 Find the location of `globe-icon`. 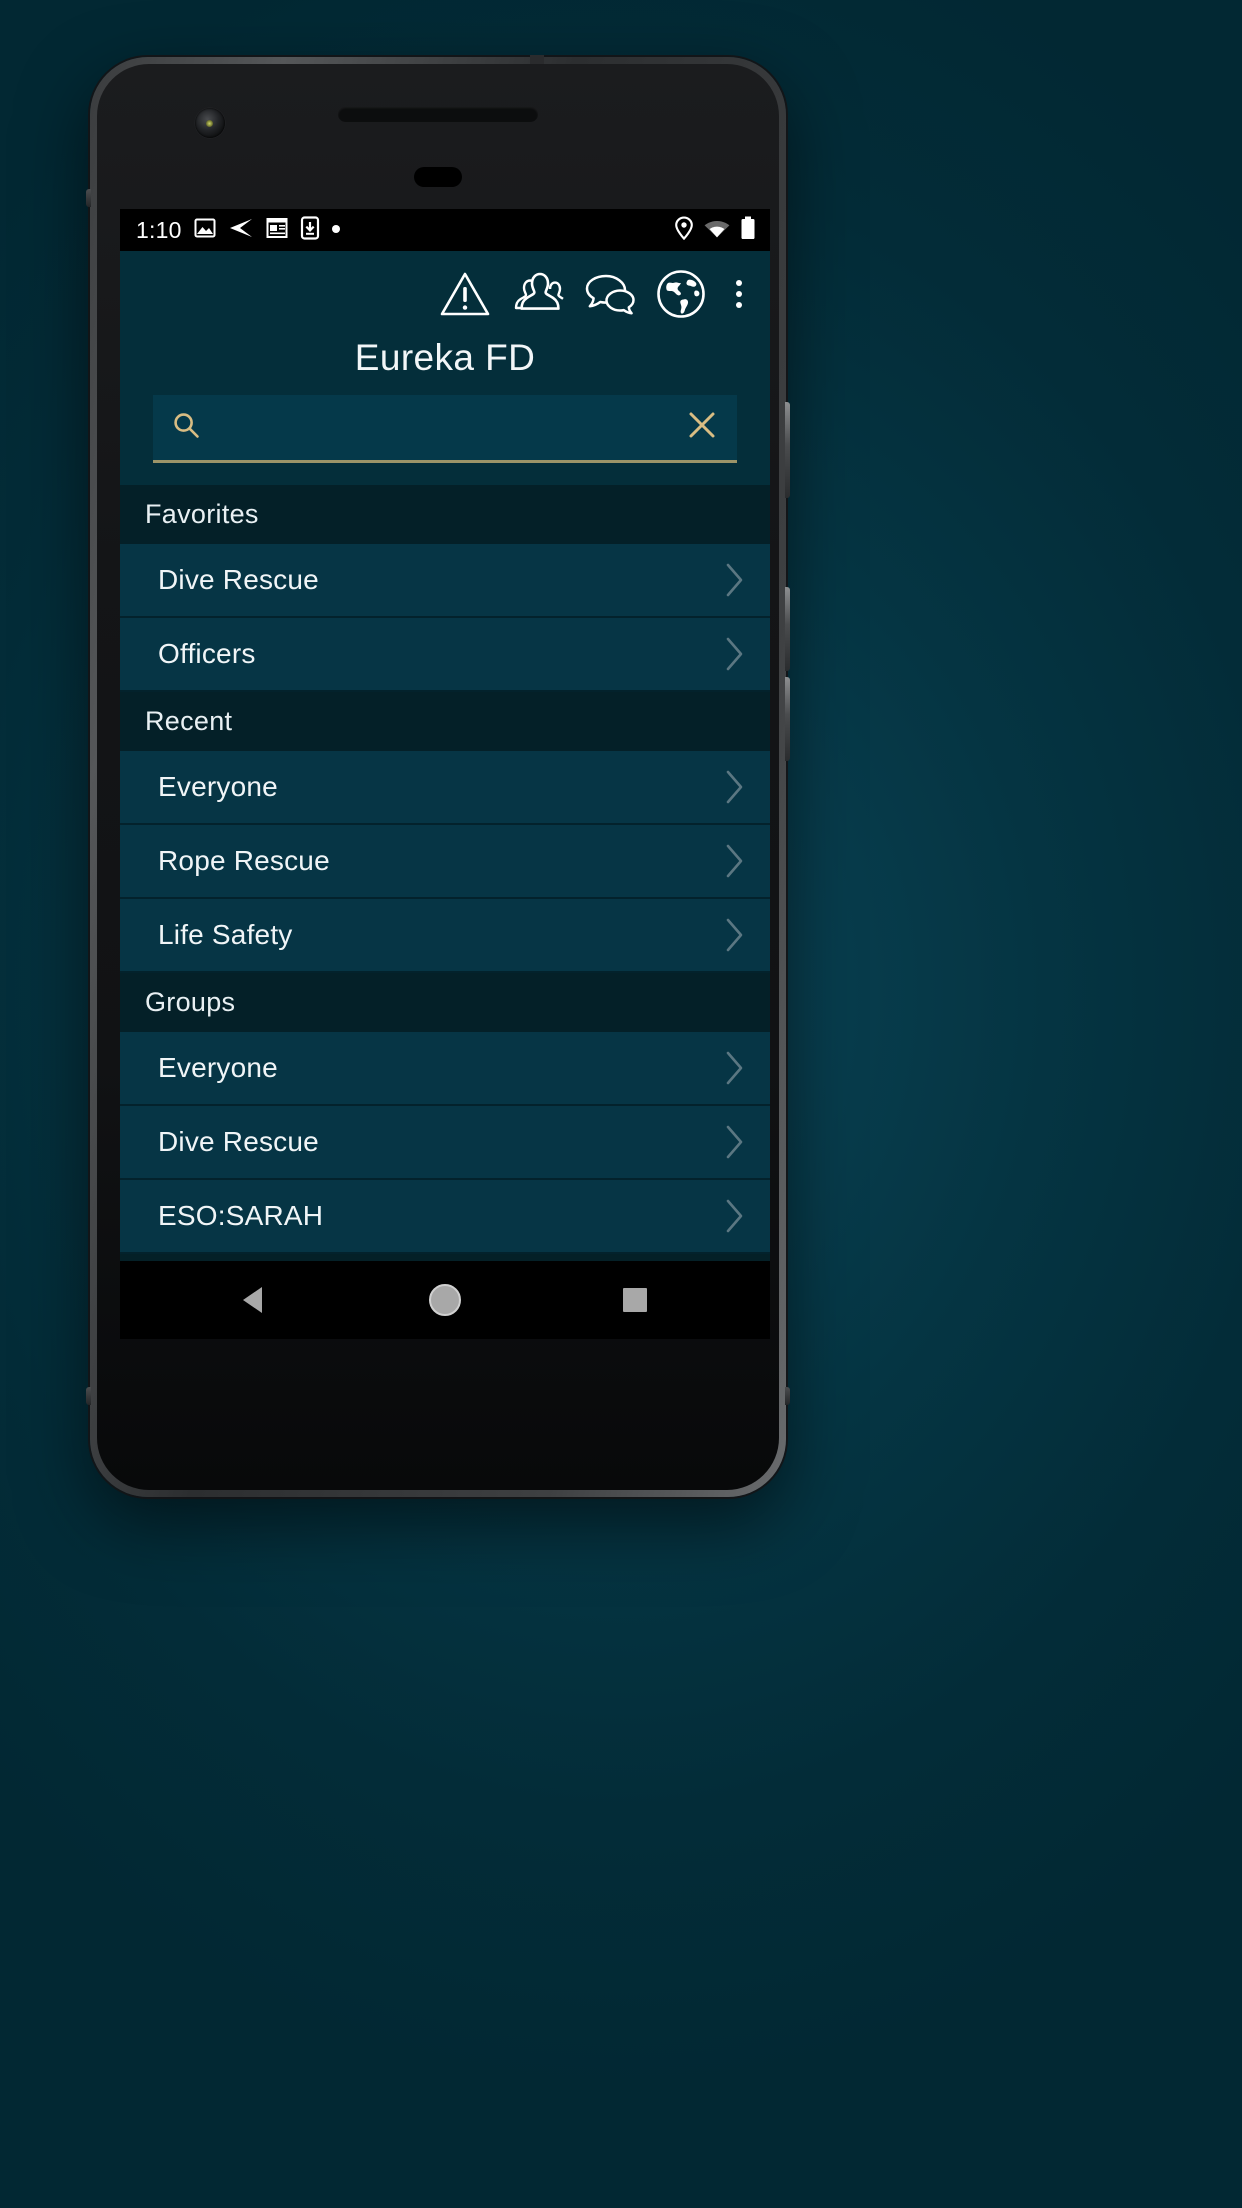

globe-icon is located at coordinates (681, 294).